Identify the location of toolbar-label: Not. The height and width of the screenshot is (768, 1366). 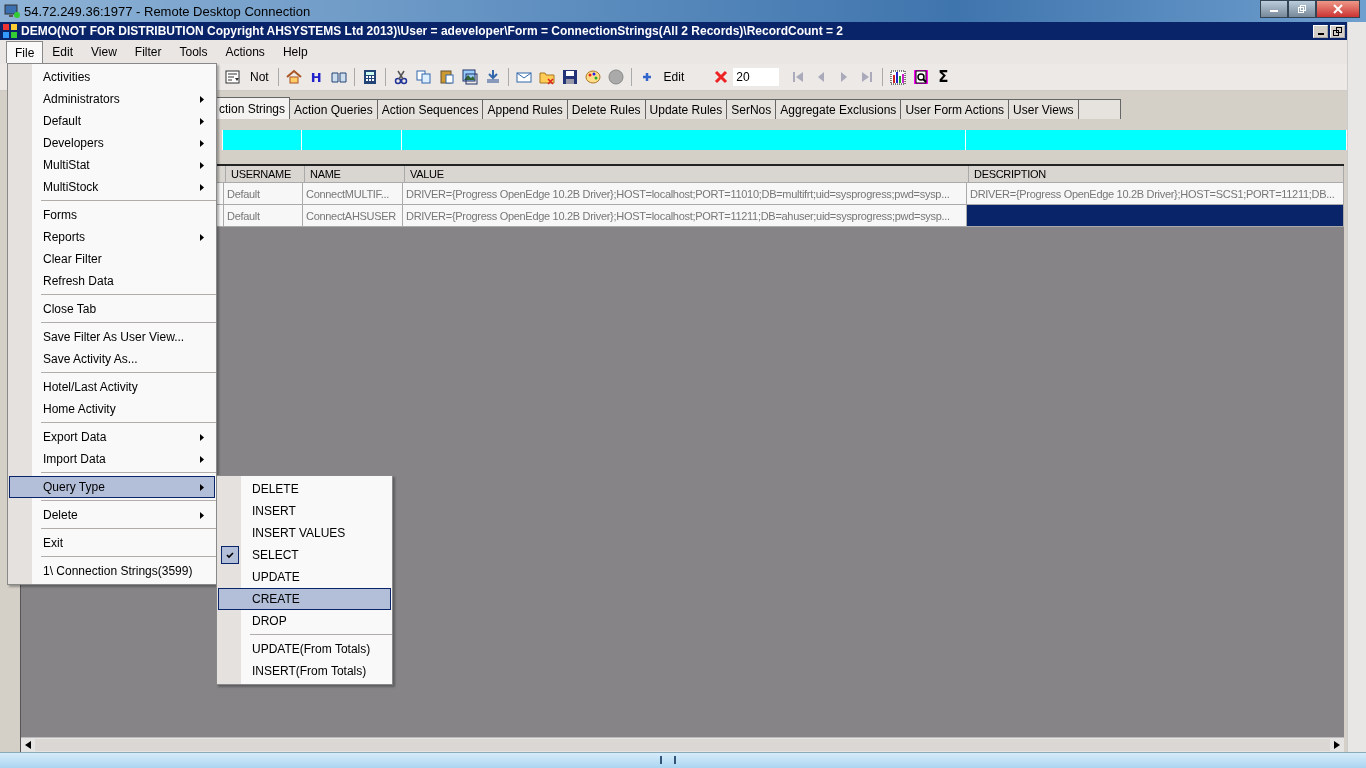
(259, 77).